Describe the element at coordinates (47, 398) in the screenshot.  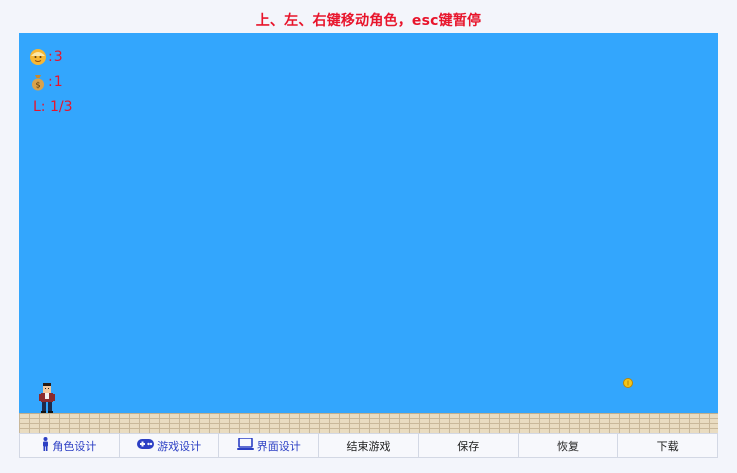
I see `player-character` at that location.